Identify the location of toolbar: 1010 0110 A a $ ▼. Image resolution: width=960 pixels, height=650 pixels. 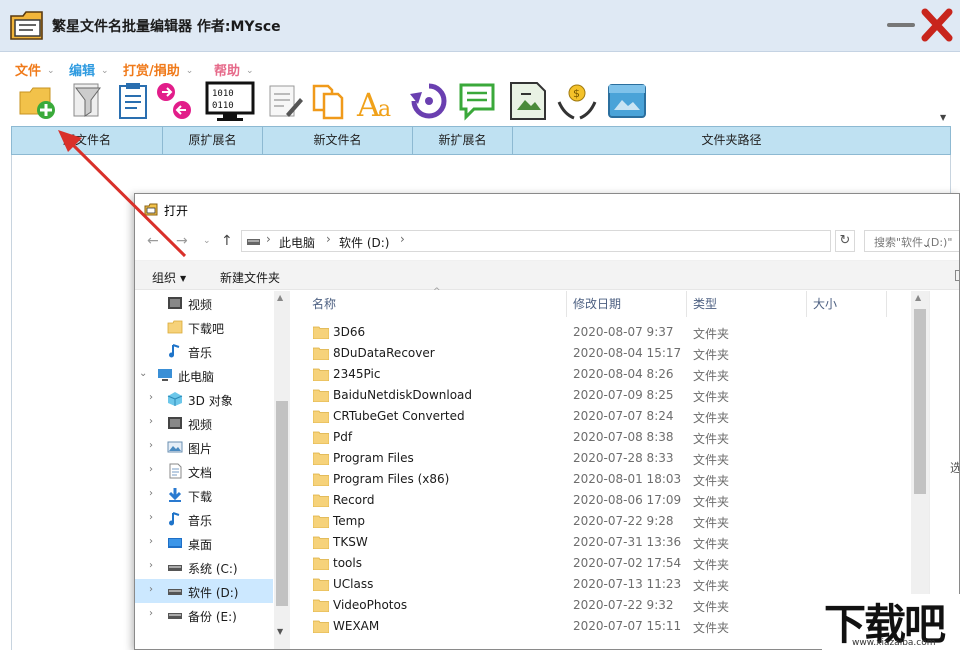
(480, 102).